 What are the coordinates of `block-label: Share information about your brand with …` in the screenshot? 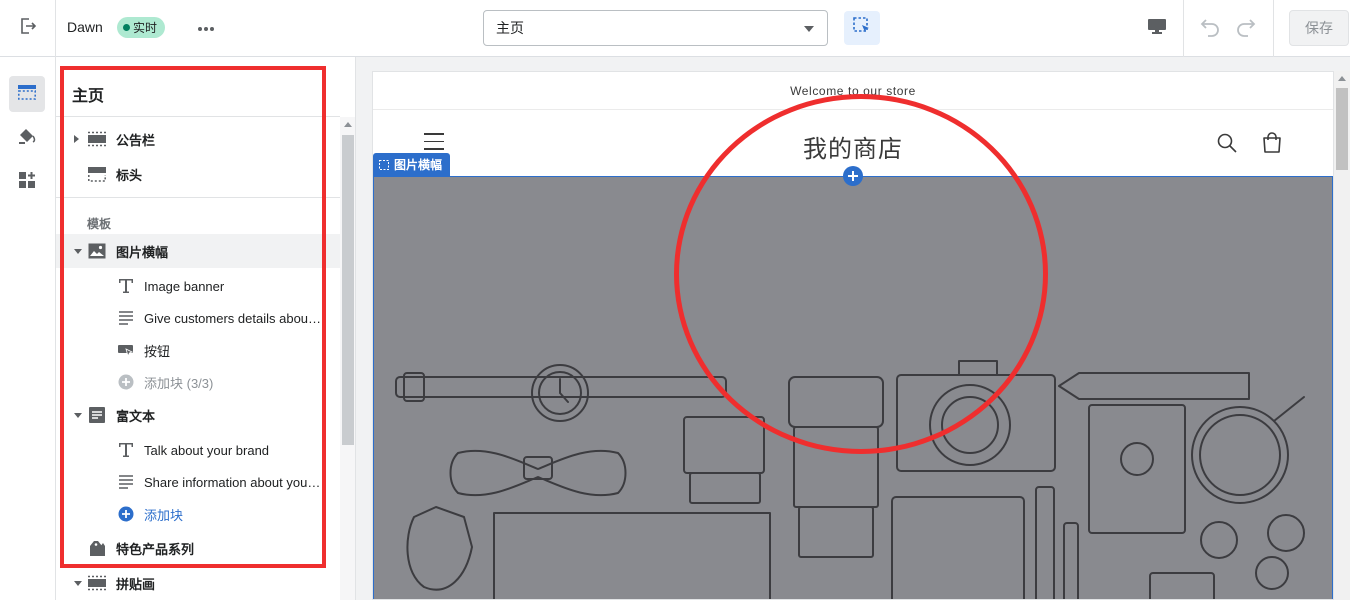 It's located at (234, 482).